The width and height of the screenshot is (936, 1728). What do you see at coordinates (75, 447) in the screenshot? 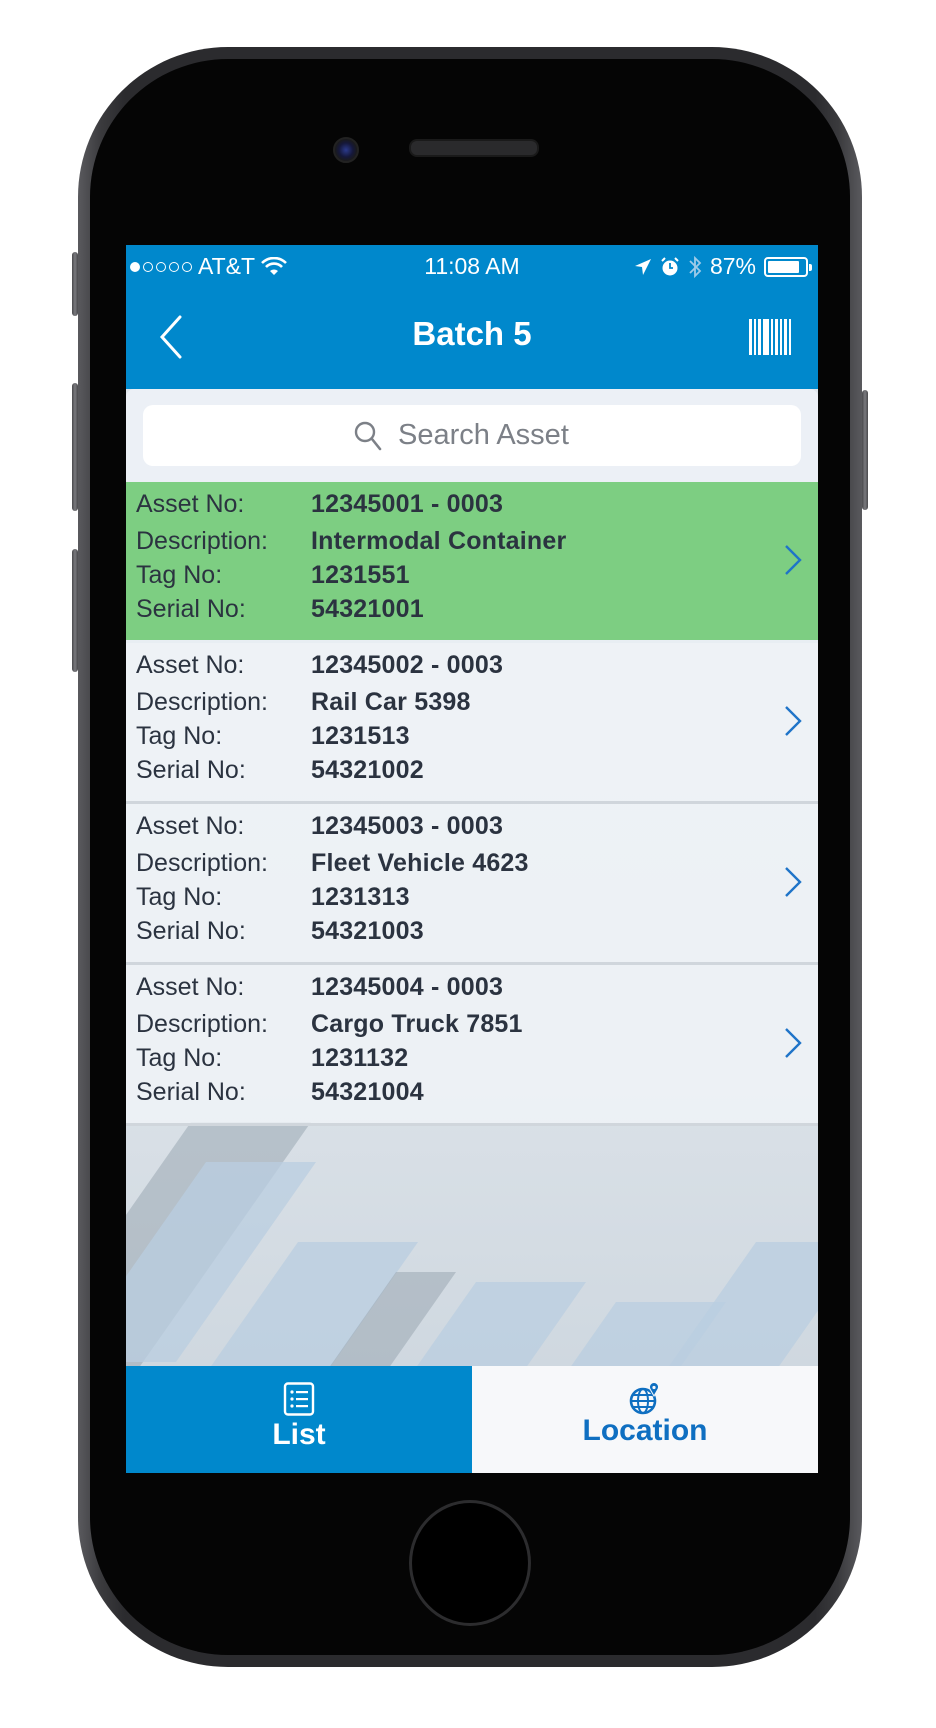
I see `volume-up-button` at bounding box center [75, 447].